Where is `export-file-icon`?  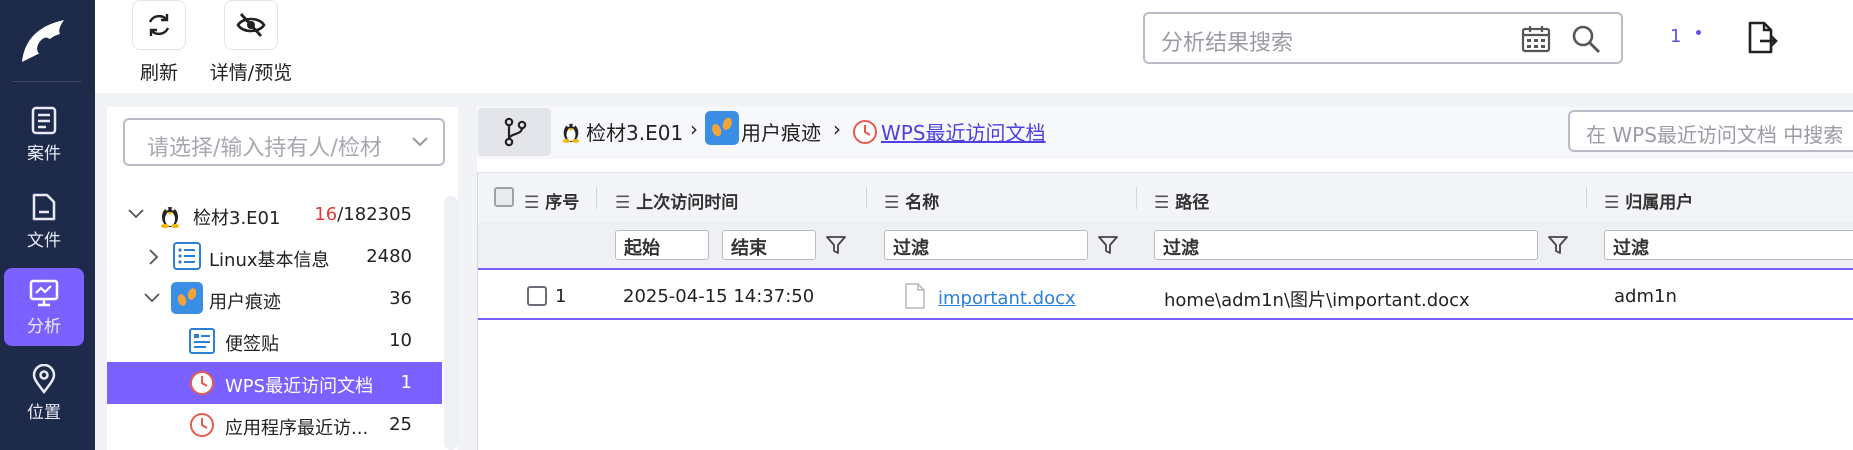
export-file-icon is located at coordinates (1762, 38).